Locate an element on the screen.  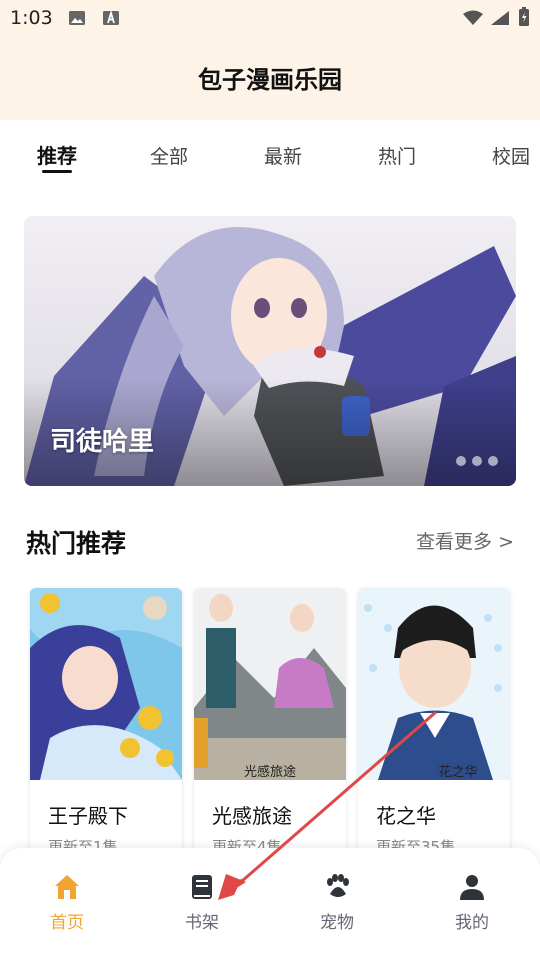
comic-title: 光感旅途 is located at coordinates (252, 816).